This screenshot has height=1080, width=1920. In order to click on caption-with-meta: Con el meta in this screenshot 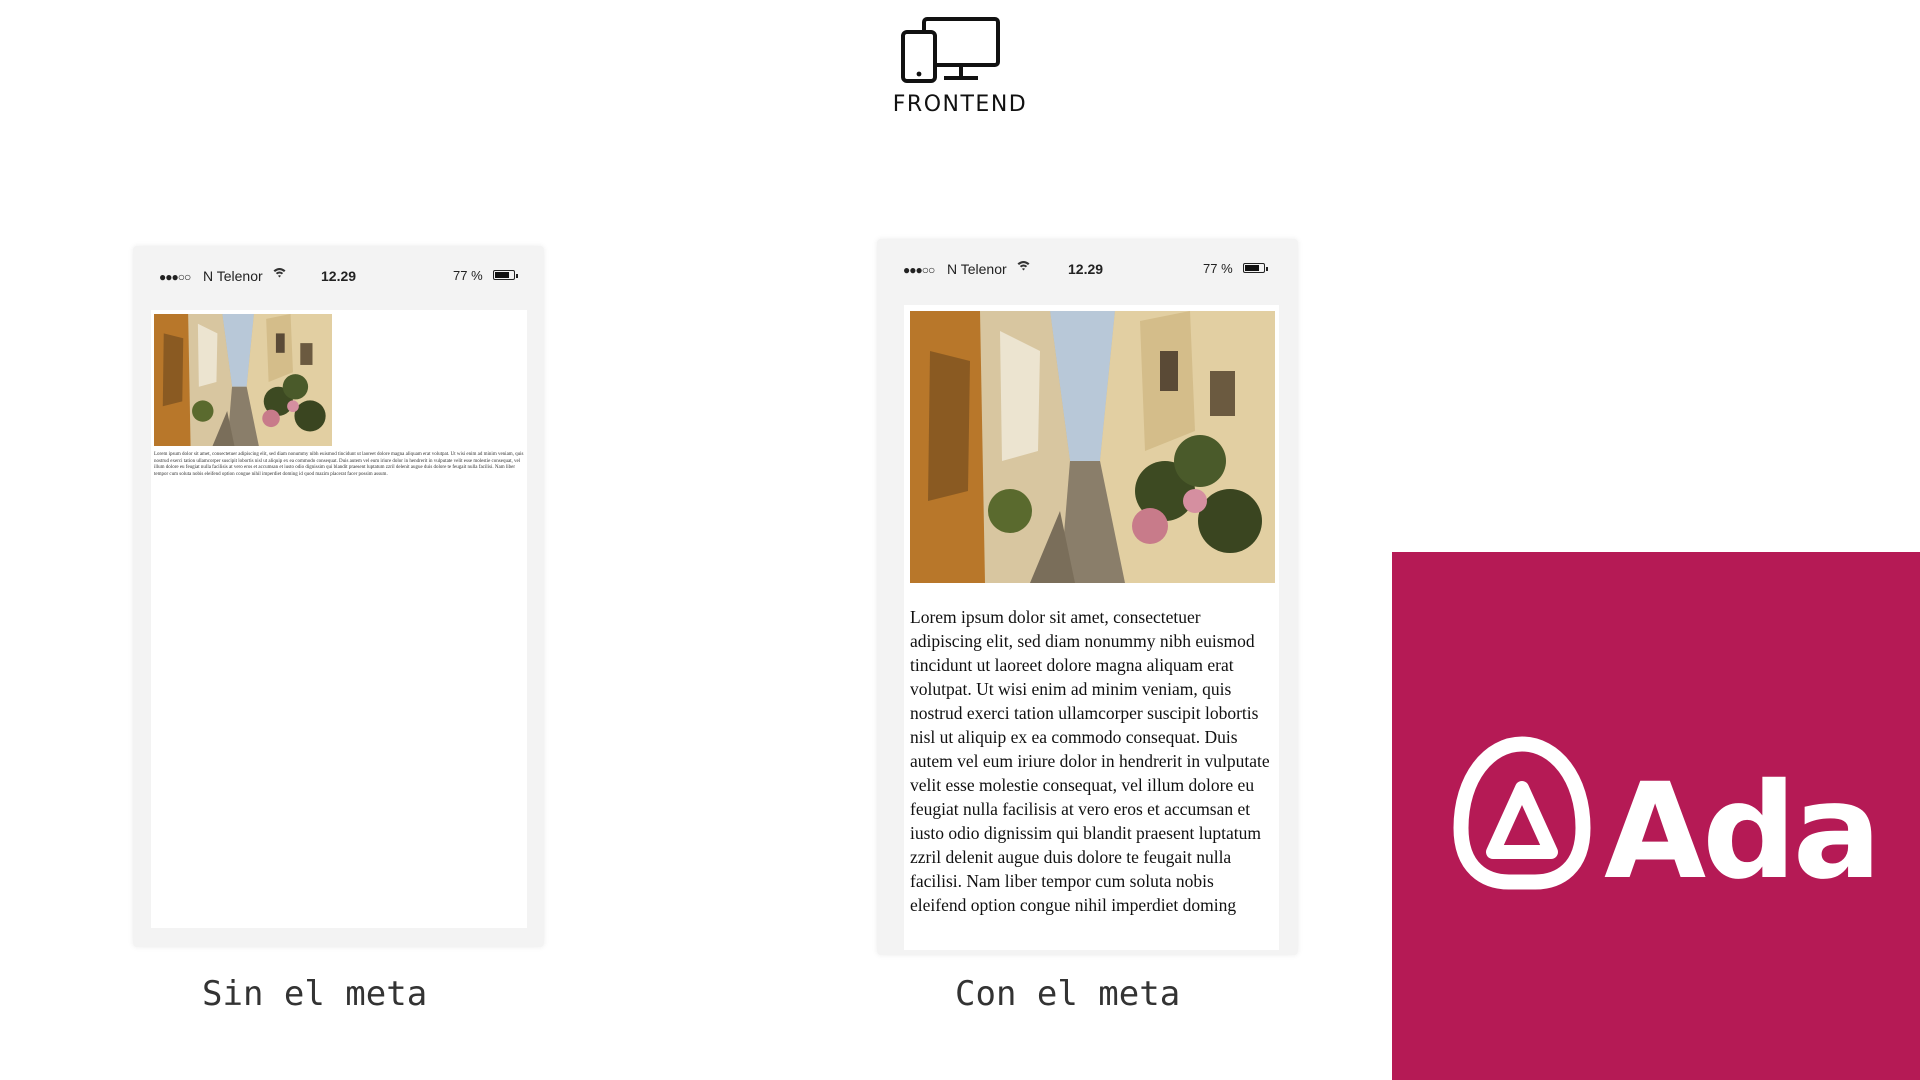, I will do `click(1068, 994)`.